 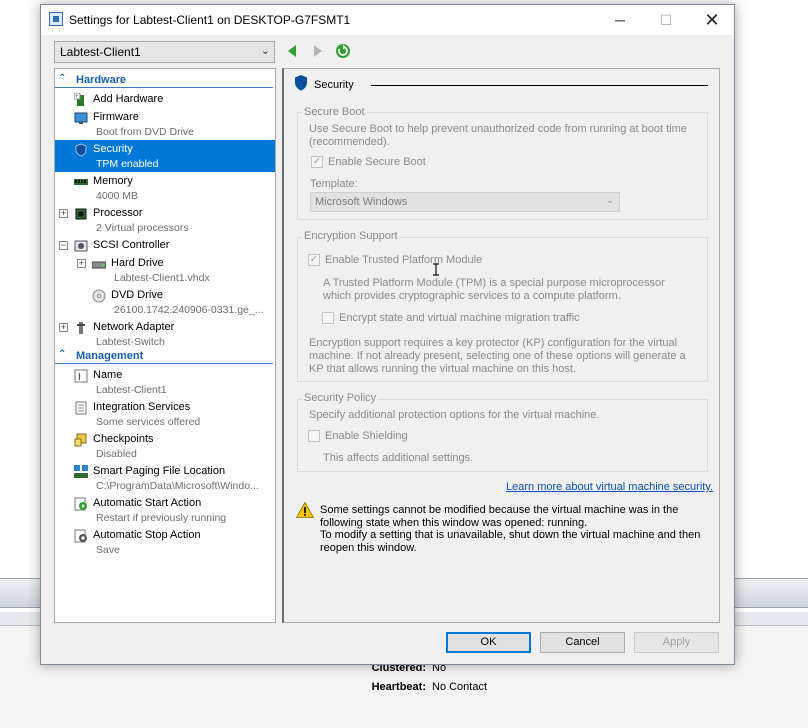 I want to click on apply-button: Apply, so click(x=676, y=642).